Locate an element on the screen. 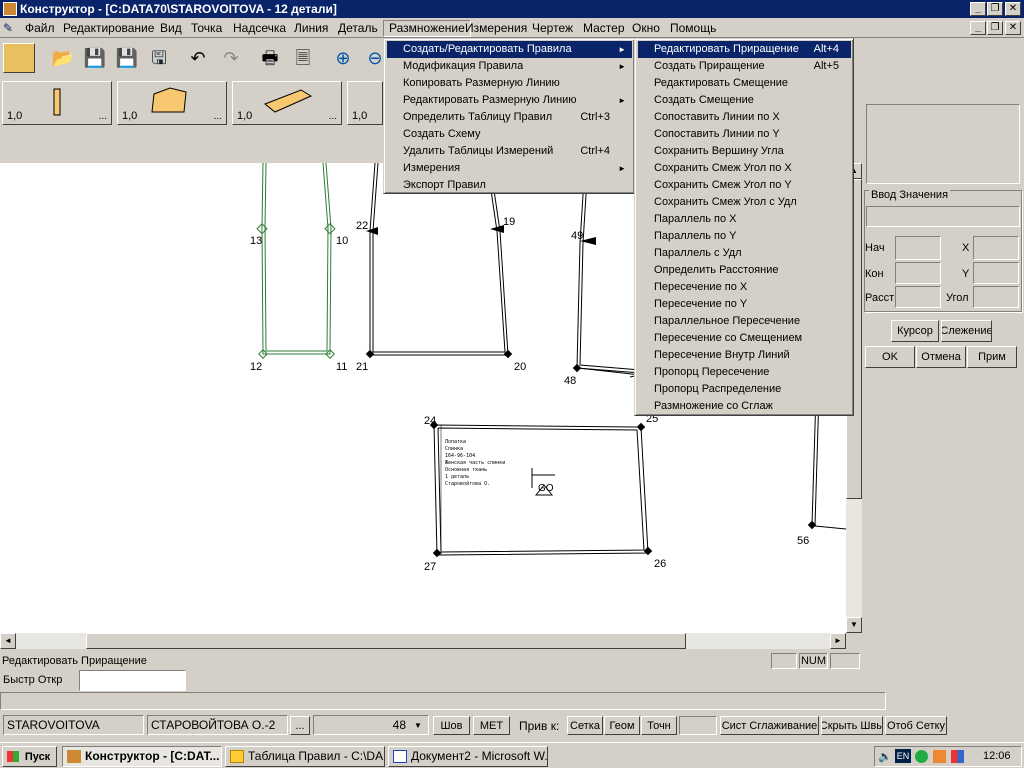 Image resolution: width=1024 pixels, height=768 pixels. menu-line: Линия is located at coordinates (311, 28).